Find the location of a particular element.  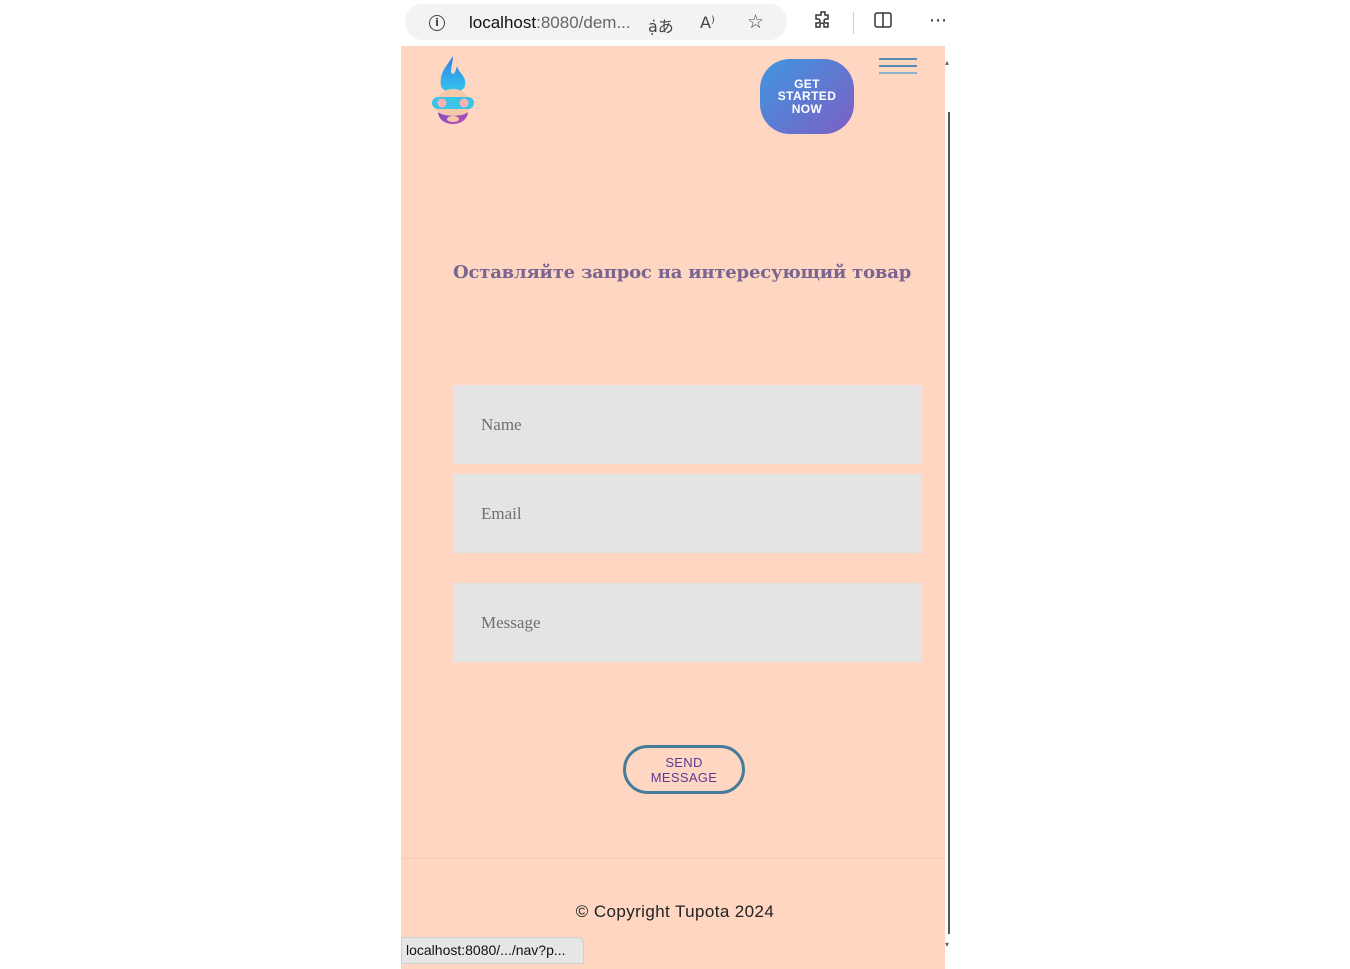

scroll-down-icon: ▾ is located at coordinates (947, 944).